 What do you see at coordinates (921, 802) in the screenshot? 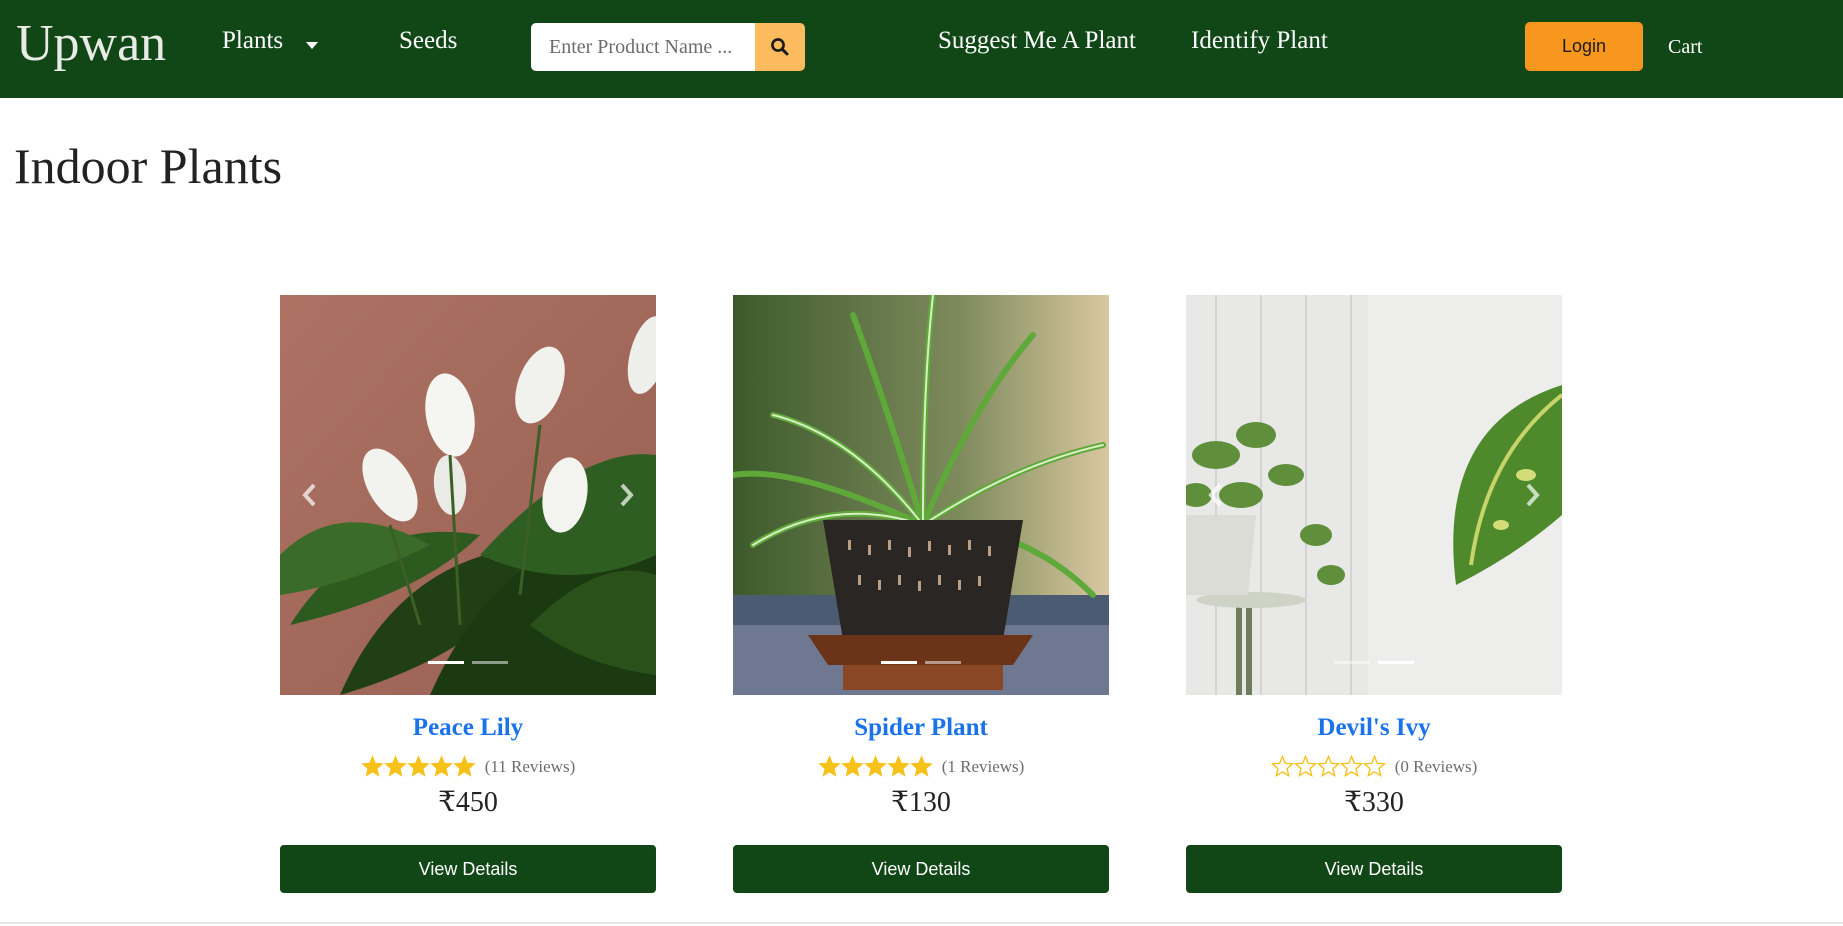
I see `product-price: ₹130` at bounding box center [921, 802].